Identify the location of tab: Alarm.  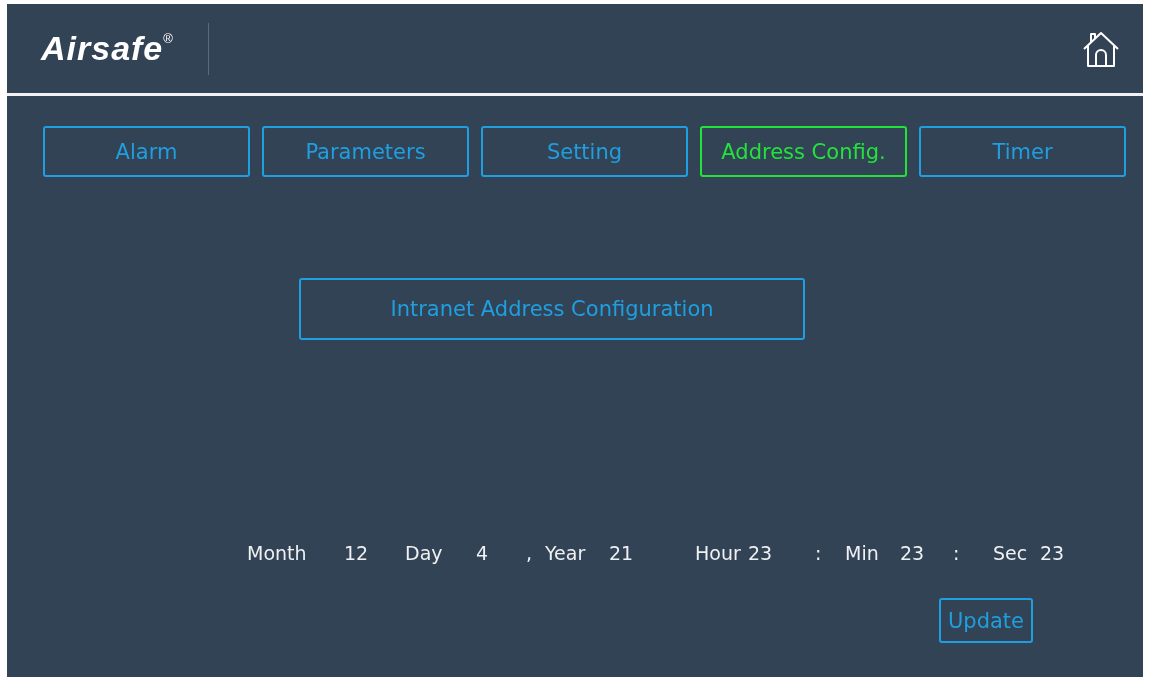
(146, 151).